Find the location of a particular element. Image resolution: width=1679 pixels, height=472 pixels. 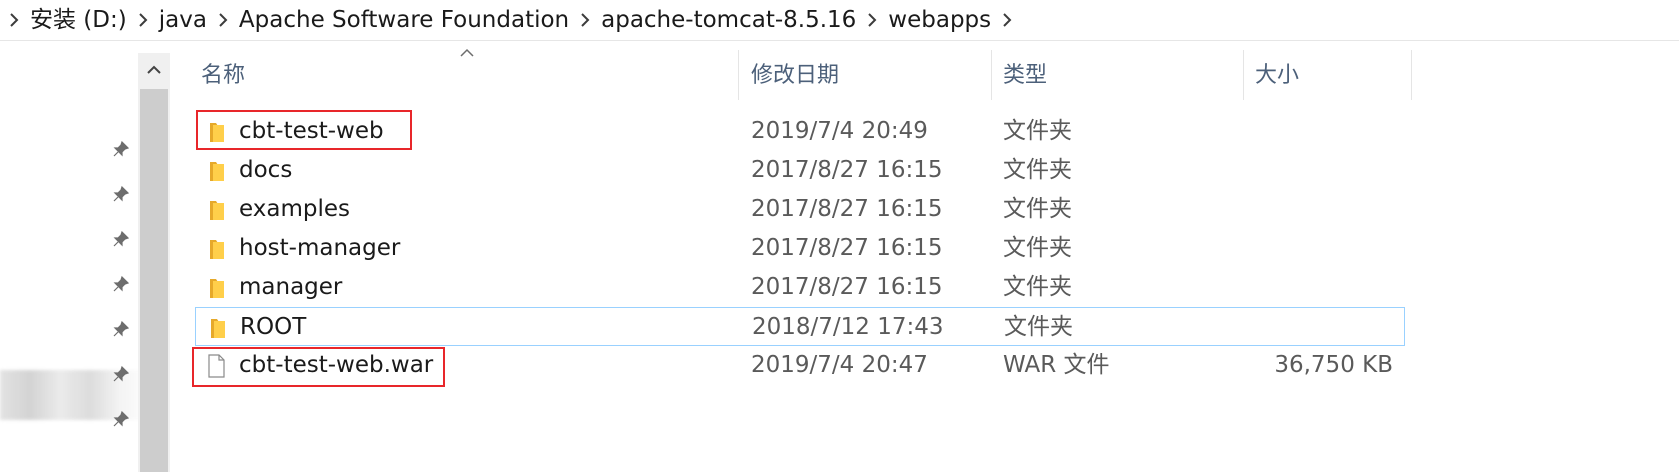

file-type: WAR 文件 is located at coordinates (1056, 365).